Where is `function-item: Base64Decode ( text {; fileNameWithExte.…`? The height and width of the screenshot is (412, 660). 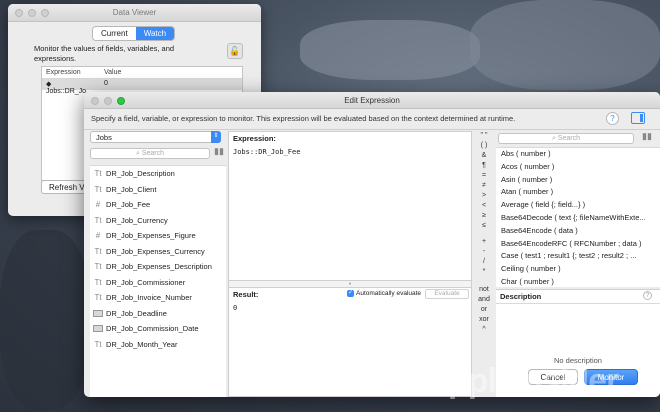 function-item: Base64Decode ( text {; fileNameWithExte.… is located at coordinates (578, 218).